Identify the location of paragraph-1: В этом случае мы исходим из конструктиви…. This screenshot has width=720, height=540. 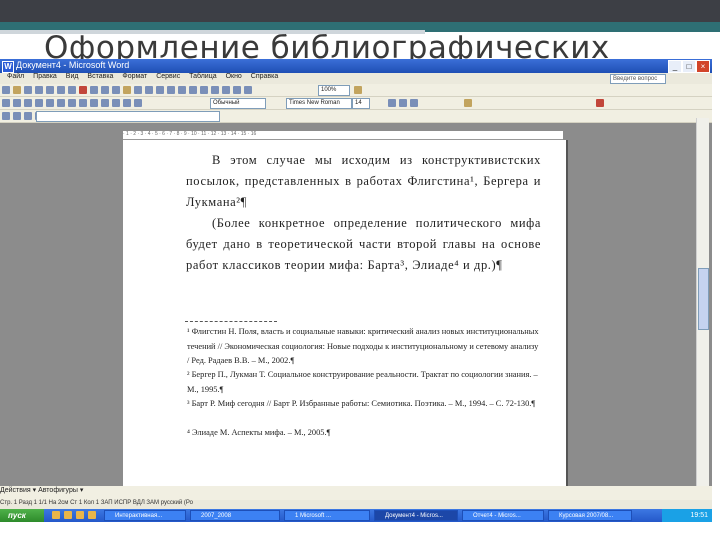
(363, 181).